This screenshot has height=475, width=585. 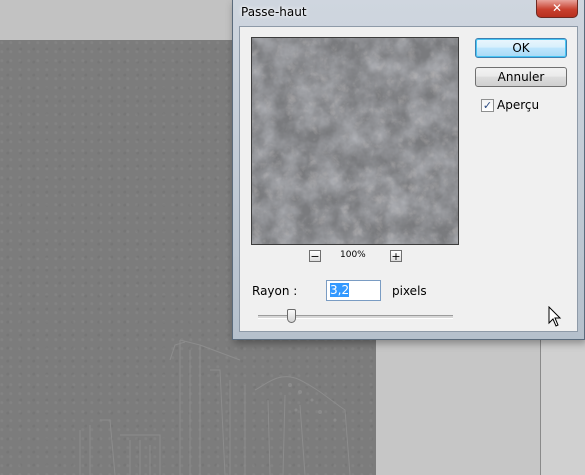 I want to click on radius-input: 3,2, so click(x=353, y=290).